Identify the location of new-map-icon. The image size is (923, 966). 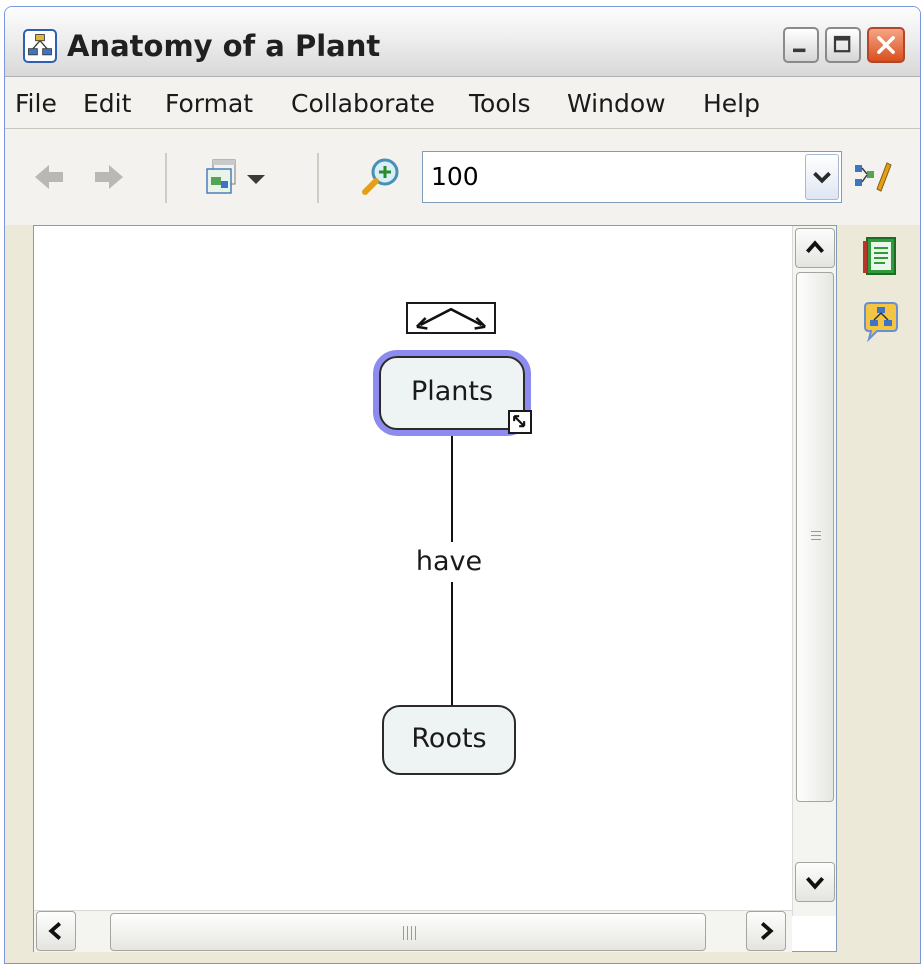
(221, 177).